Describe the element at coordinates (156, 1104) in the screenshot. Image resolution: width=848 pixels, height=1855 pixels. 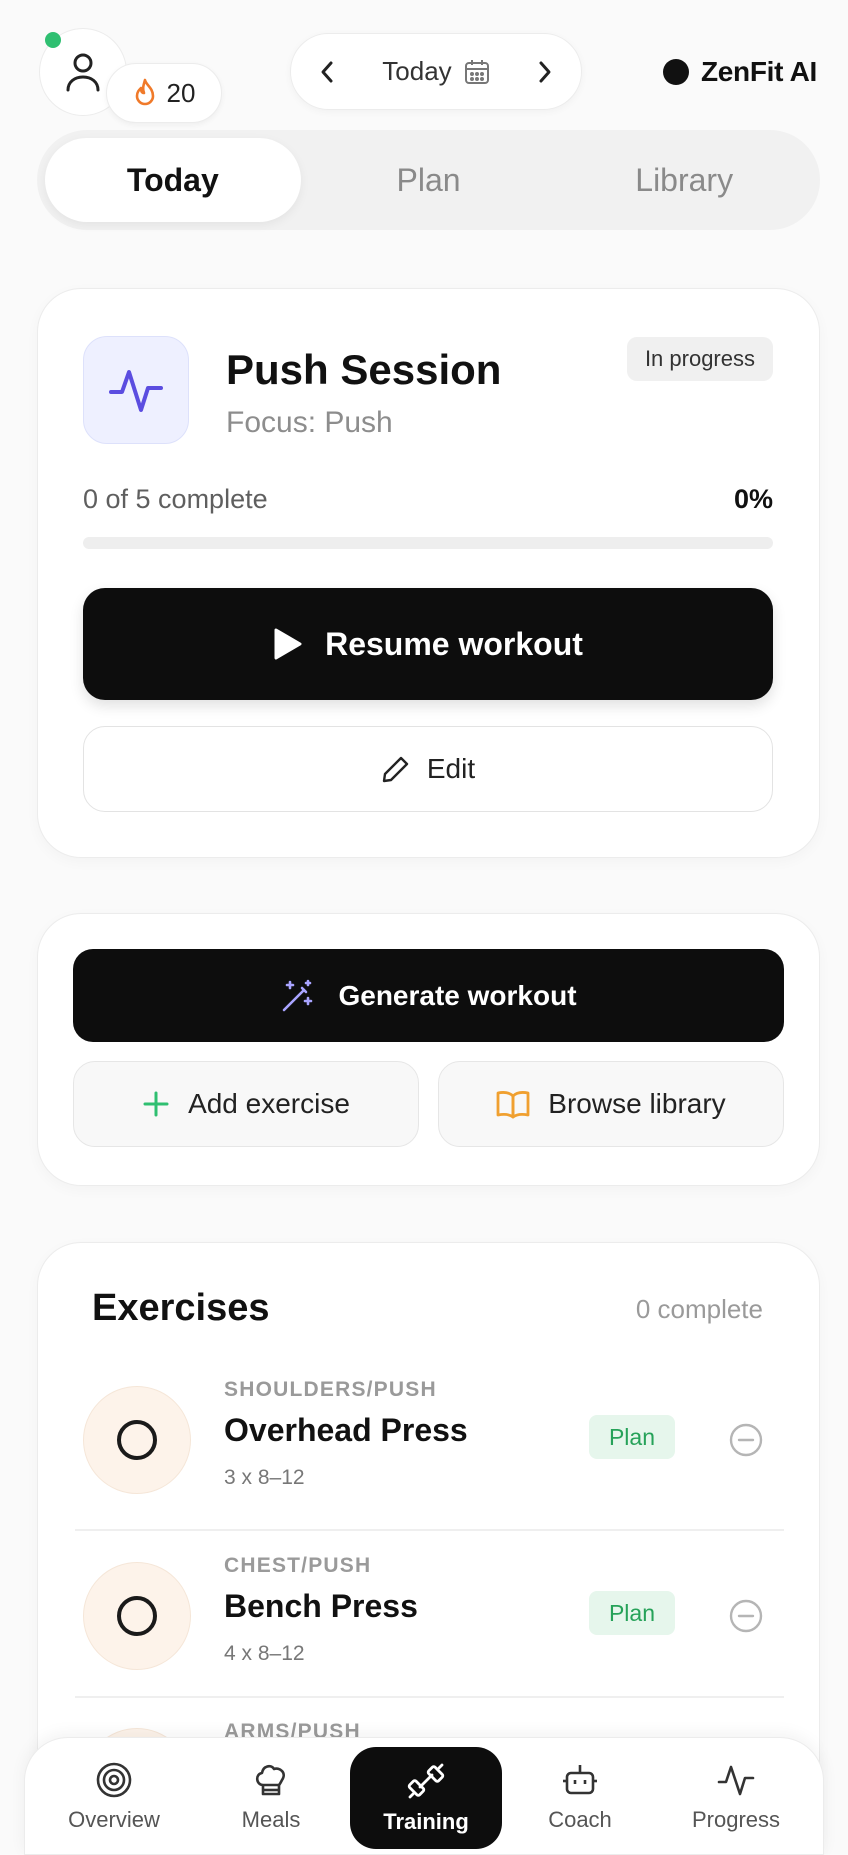
I see `plus-icon` at that location.